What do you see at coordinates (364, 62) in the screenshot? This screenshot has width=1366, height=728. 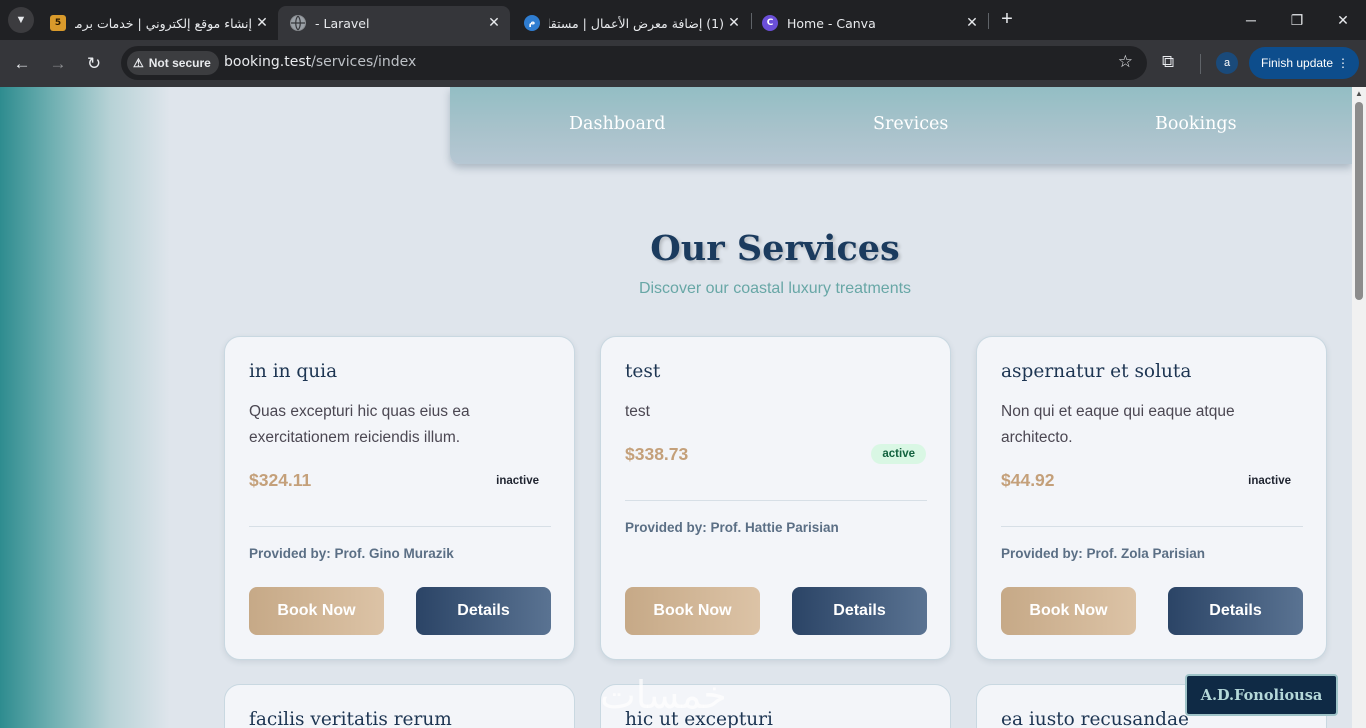 I see `url-path: /services/index` at bounding box center [364, 62].